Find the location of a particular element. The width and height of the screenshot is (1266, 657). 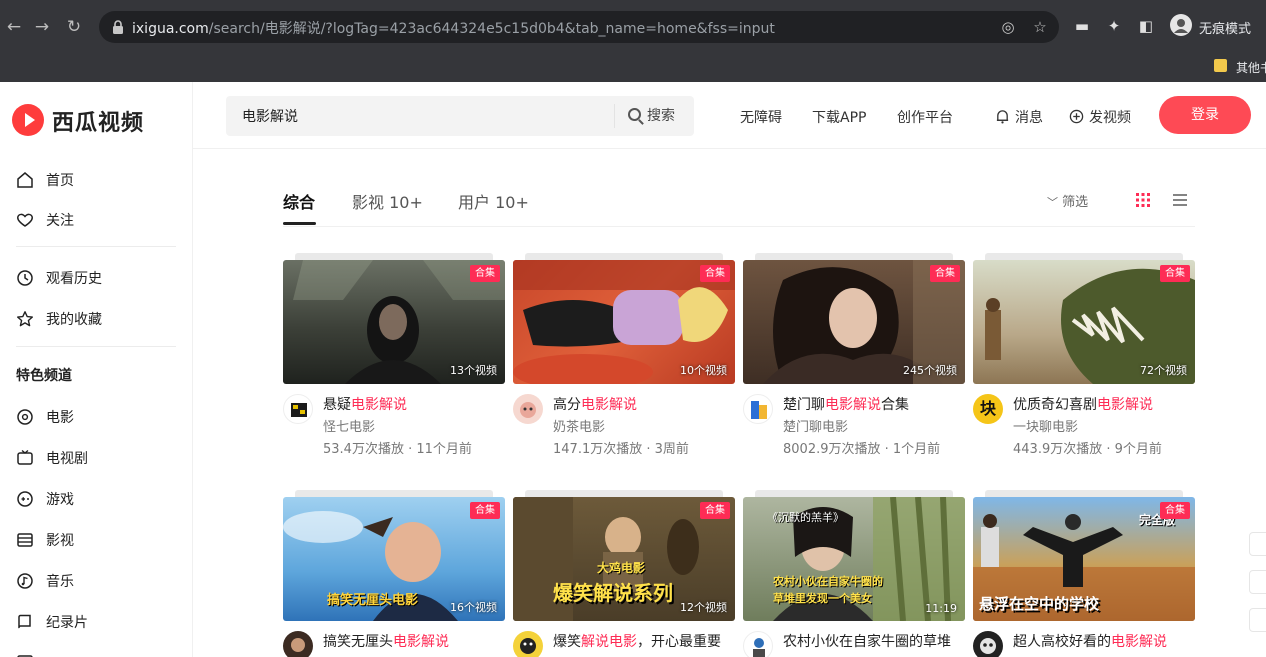

author-name: 一块聊电影 is located at coordinates (1045, 425).